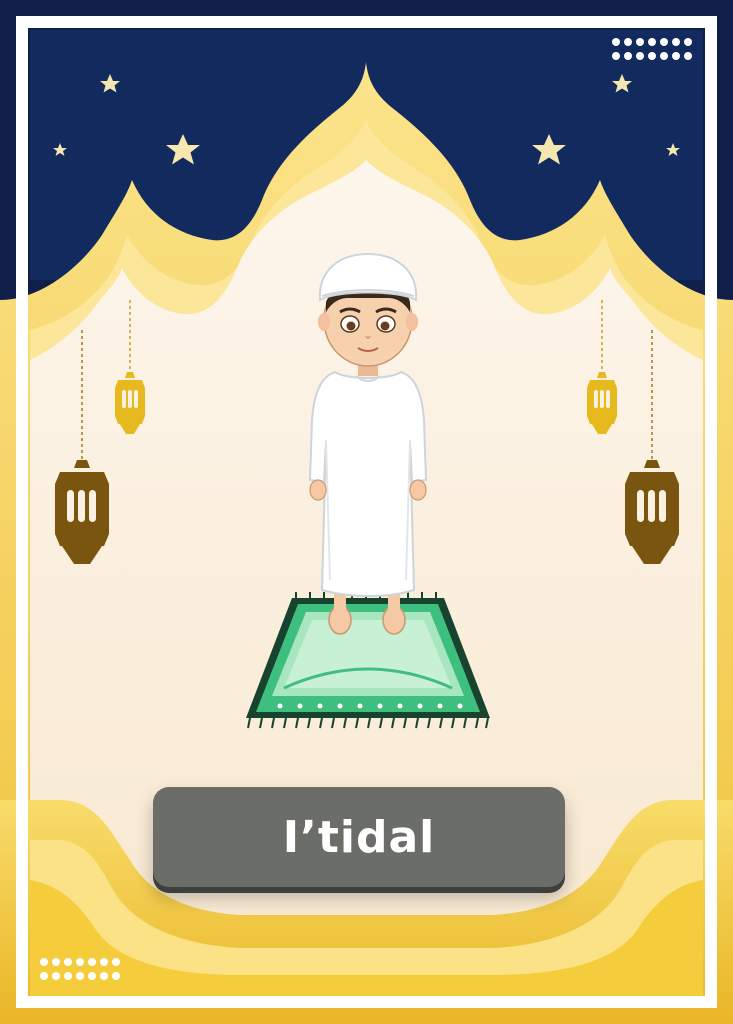 The width and height of the screenshot is (733, 1024). I want to click on pose-label-box: I’tidal, so click(359, 837).